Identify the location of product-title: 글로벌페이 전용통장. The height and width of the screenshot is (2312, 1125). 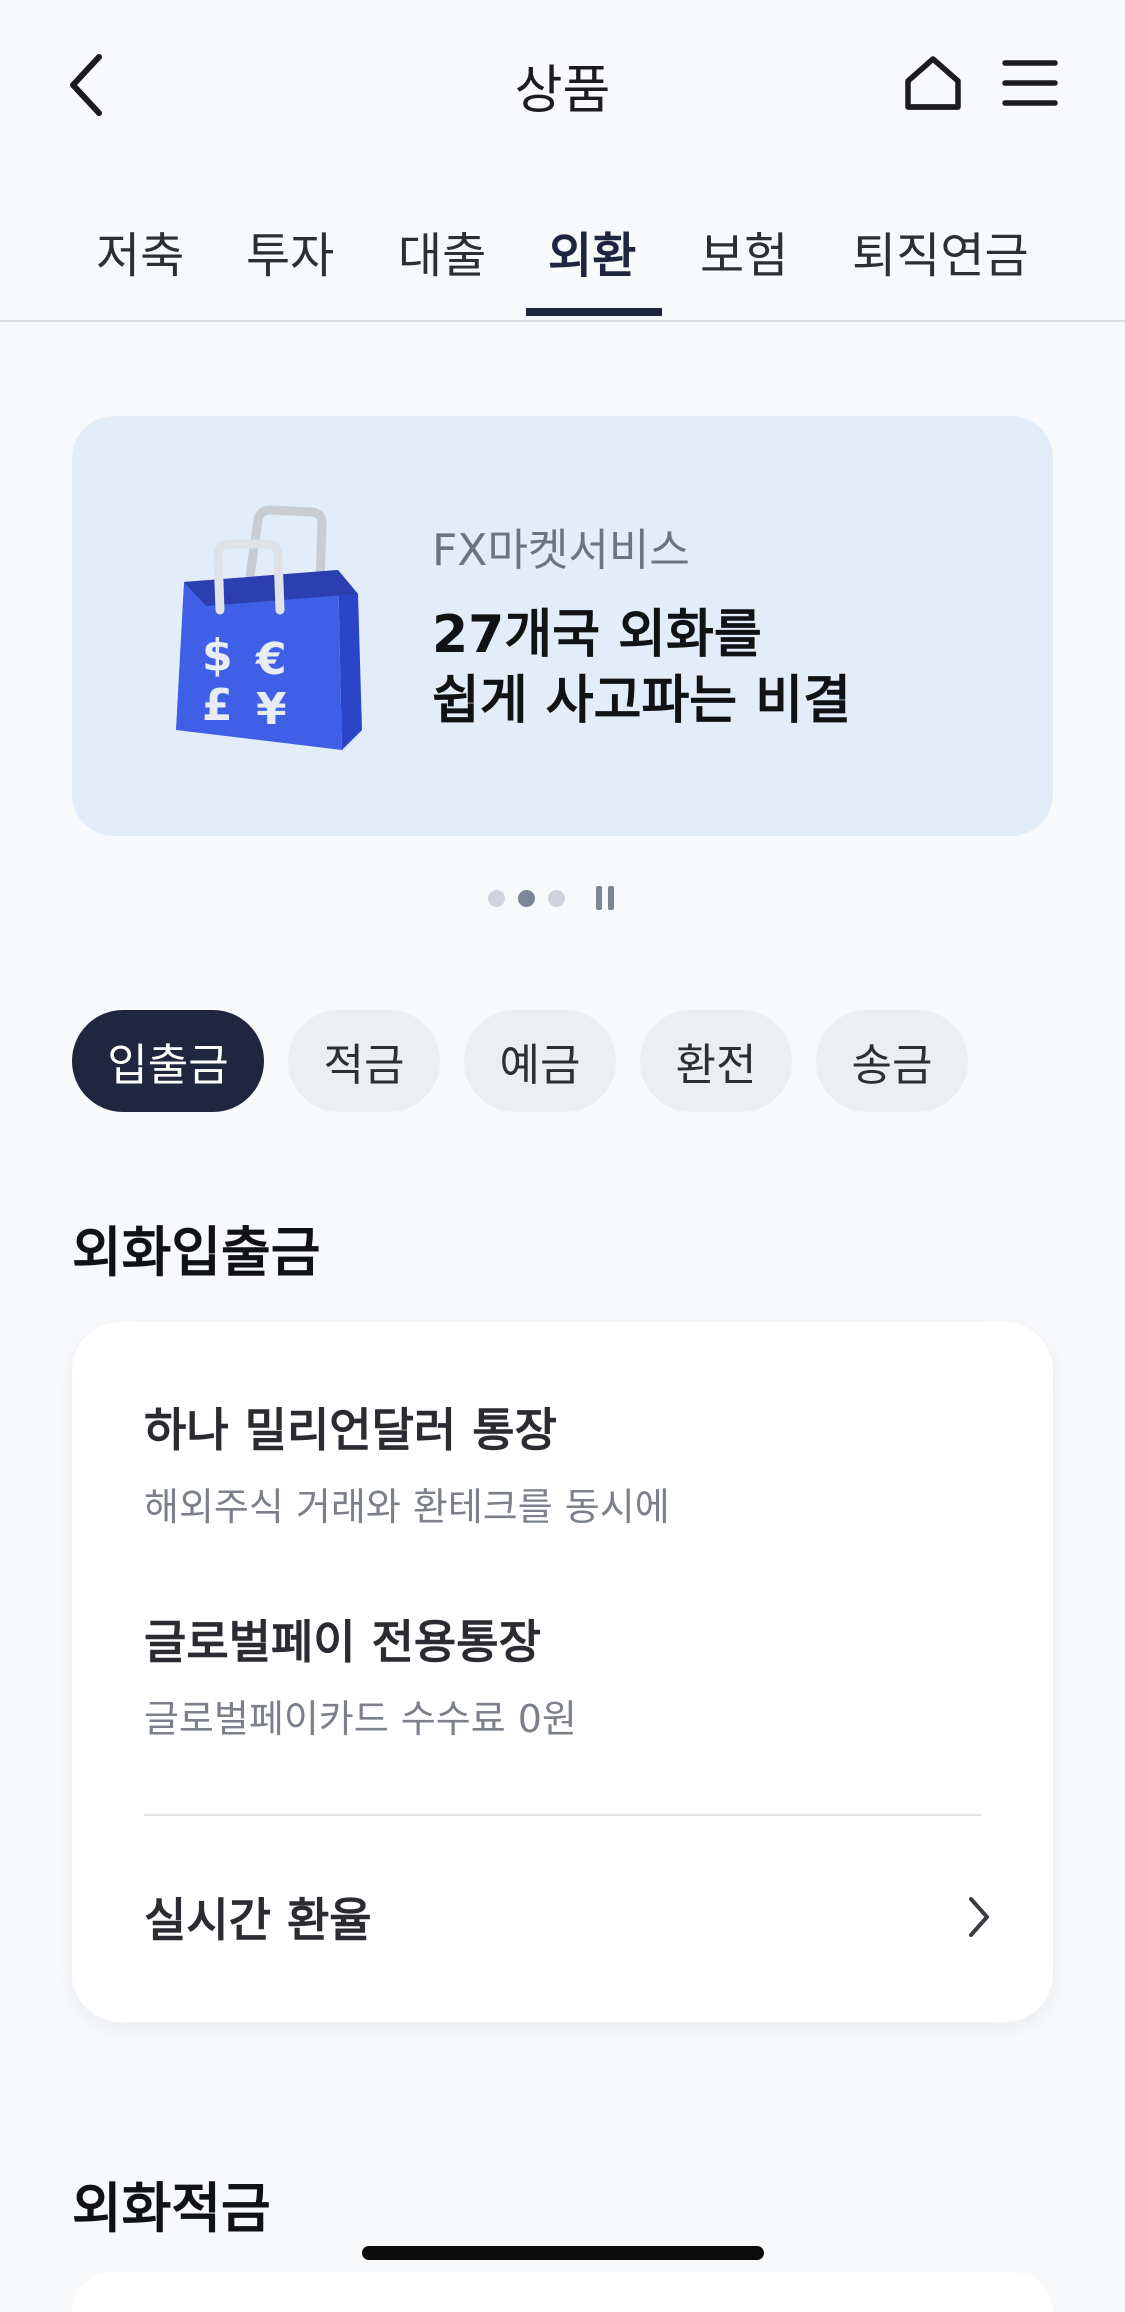
(342, 1642).